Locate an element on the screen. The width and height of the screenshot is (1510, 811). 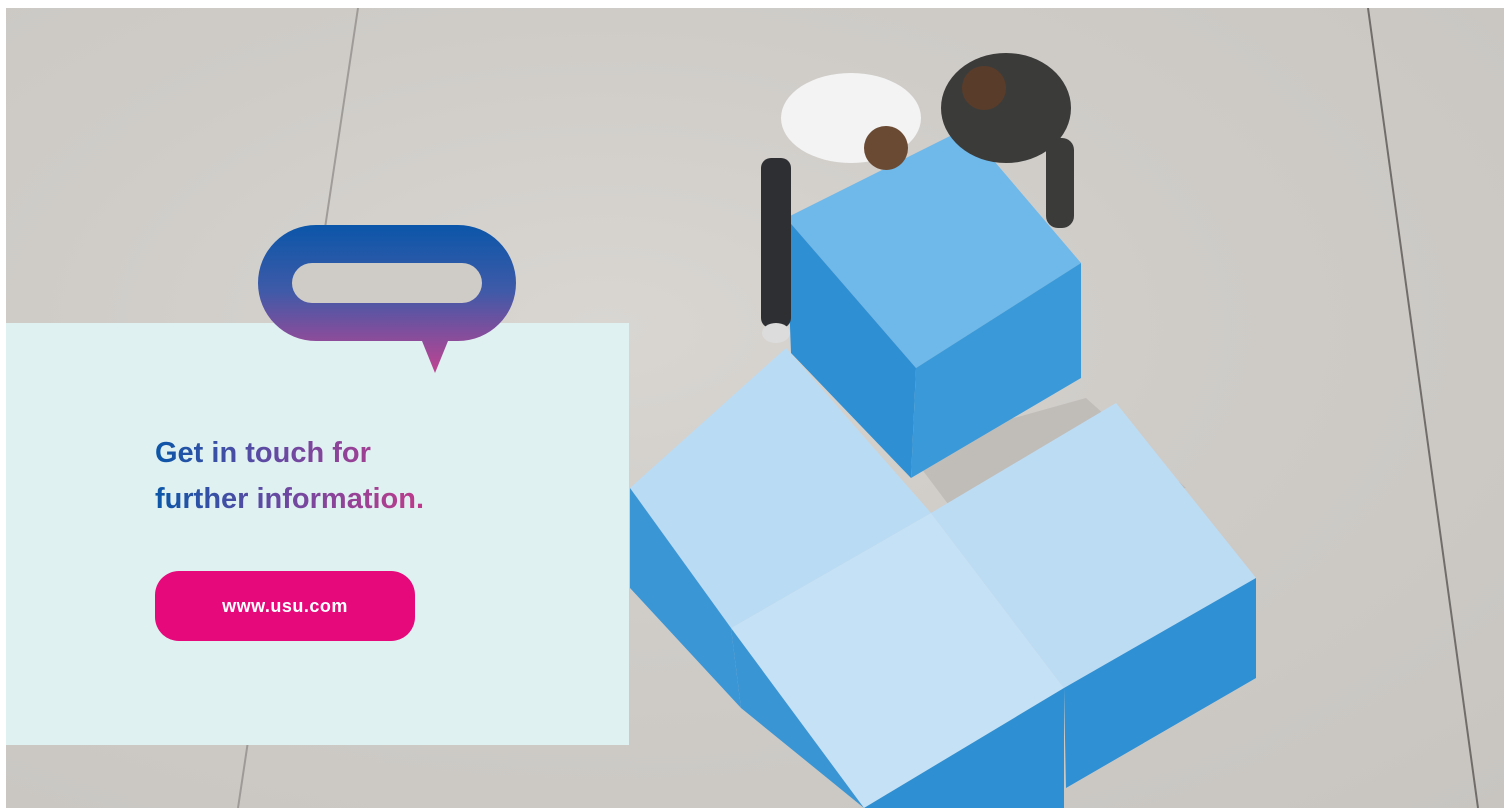
headline-line-1: Get in touch for is located at coordinates (263, 453).